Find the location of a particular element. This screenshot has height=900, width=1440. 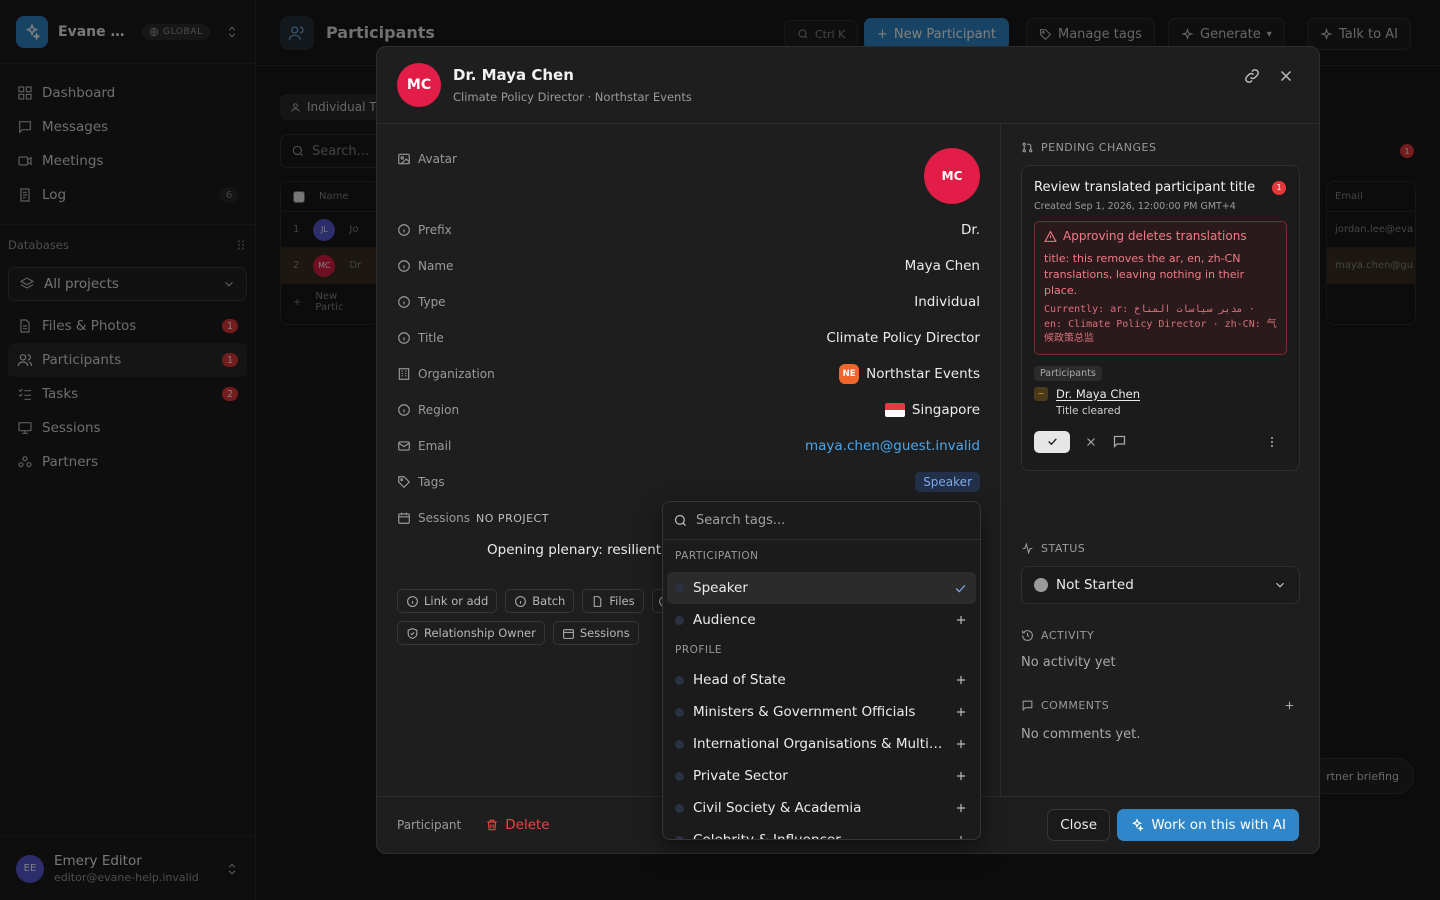

tag-option-private-sector: Private Sector is located at coordinates (821, 776).